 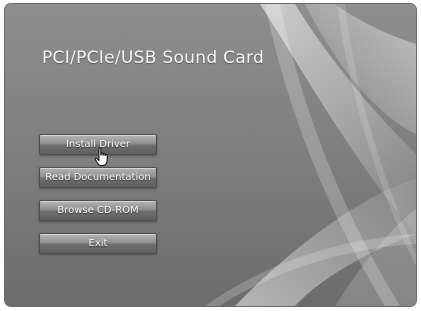 I want to click on exit-button: Exit, so click(x=98, y=243).